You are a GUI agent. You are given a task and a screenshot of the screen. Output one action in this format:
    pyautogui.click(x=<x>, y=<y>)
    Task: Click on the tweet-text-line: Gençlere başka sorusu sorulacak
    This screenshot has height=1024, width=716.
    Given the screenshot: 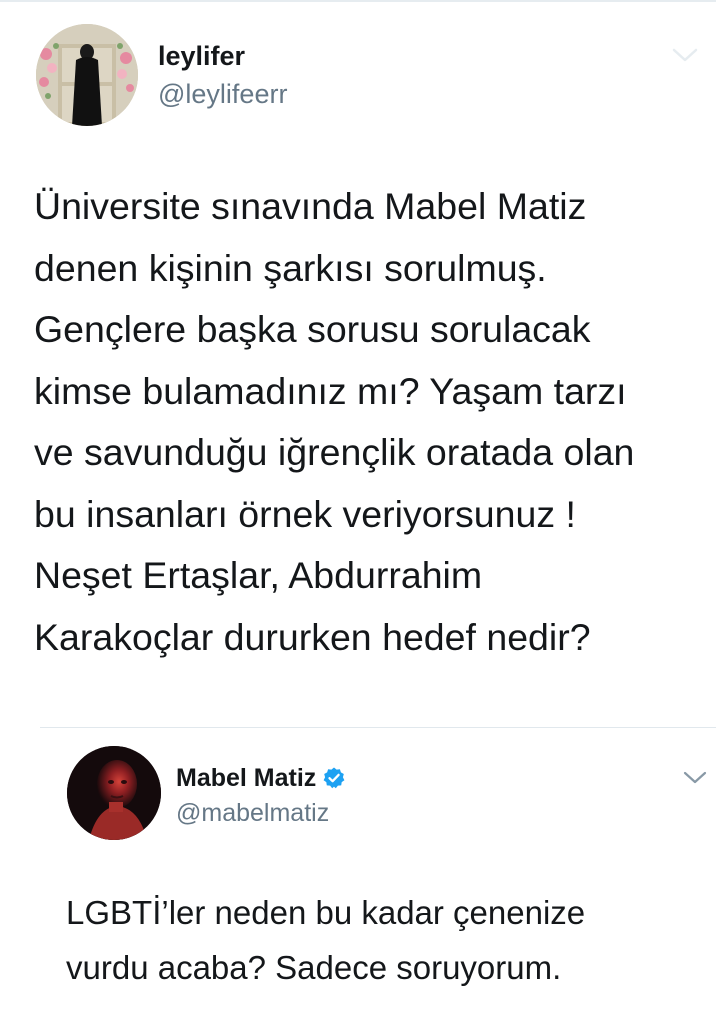 What is the action you would take?
    pyautogui.click(x=312, y=329)
    